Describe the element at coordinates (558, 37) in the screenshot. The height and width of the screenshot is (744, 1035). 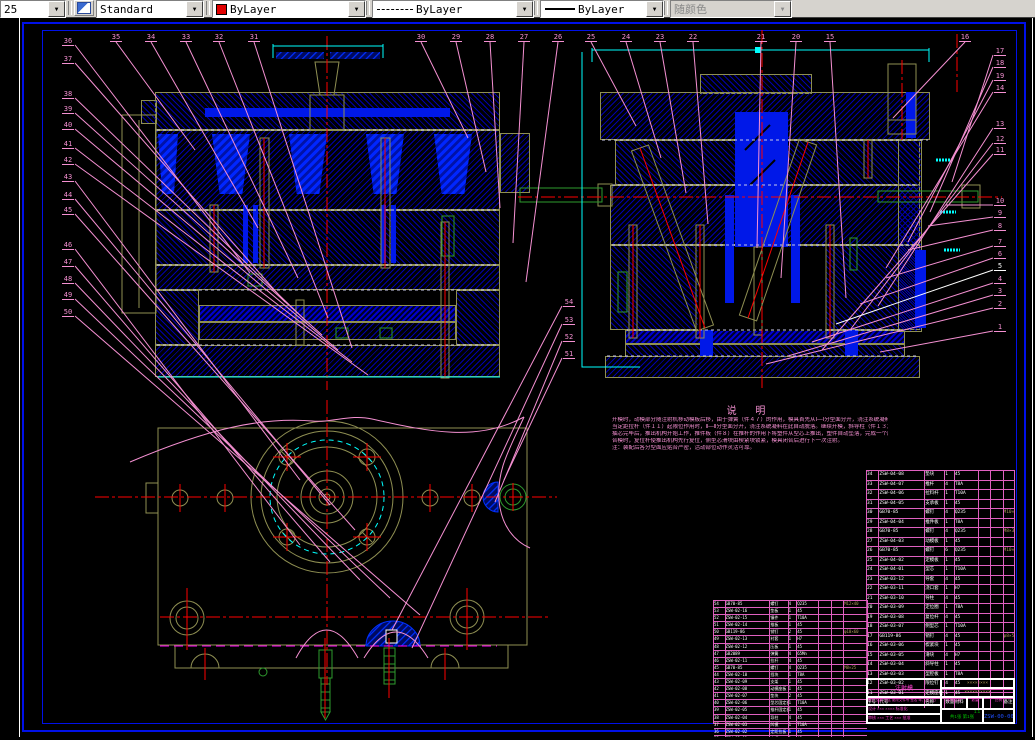
I see `callout-label-26: 26` at that location.